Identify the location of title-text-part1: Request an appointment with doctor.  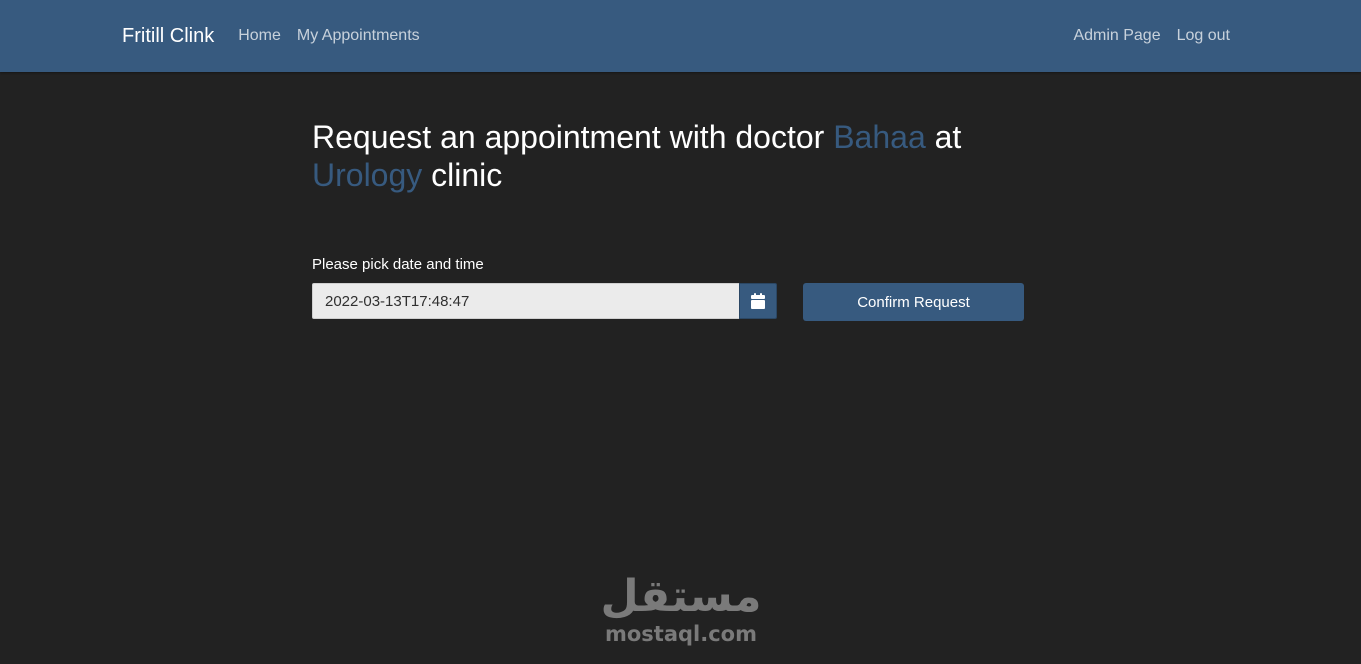
(573, 137).